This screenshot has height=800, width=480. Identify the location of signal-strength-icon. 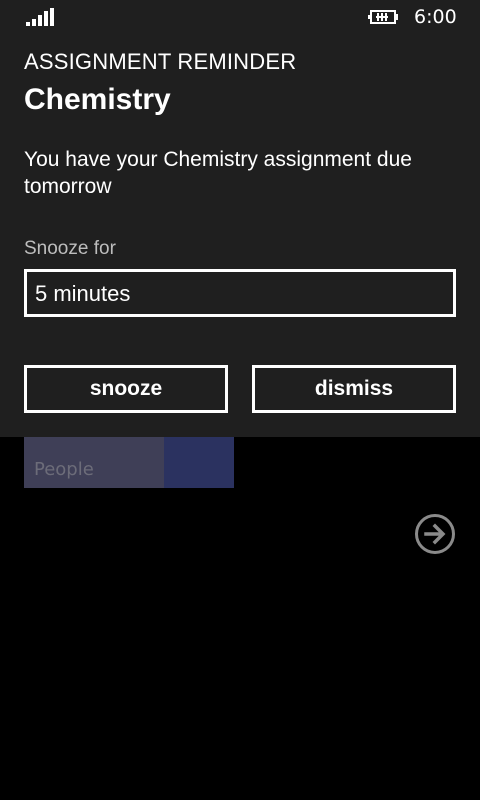
(40, 17).